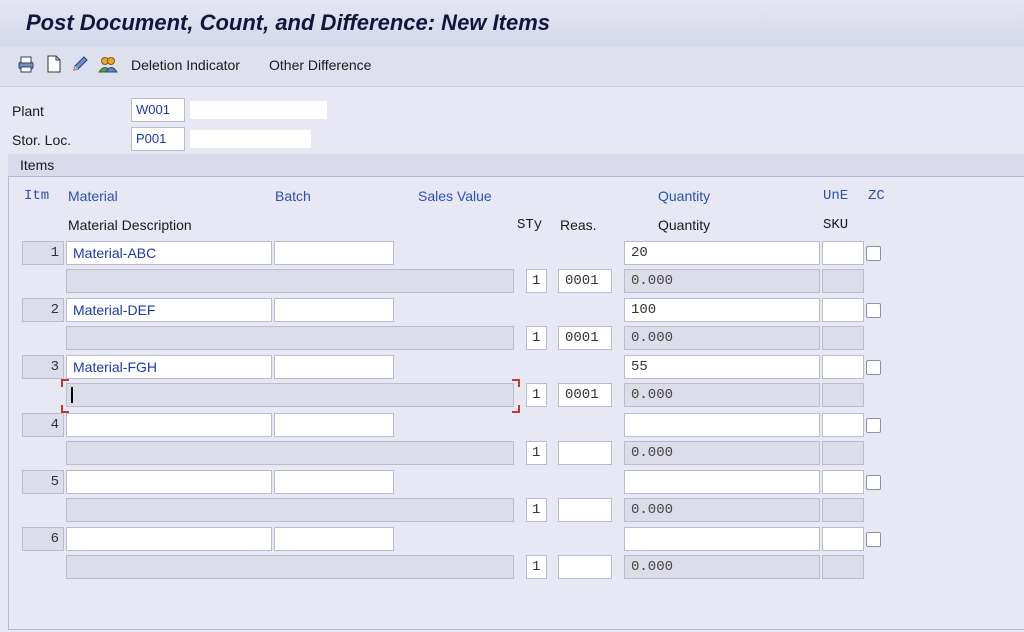 Image resolution: width=1024 pixels, height=632 pixels. What do you see at coordinates (169, 367) in the screenshot?
I see `material-input: Material-FGH` at bounding box center [169, 367].